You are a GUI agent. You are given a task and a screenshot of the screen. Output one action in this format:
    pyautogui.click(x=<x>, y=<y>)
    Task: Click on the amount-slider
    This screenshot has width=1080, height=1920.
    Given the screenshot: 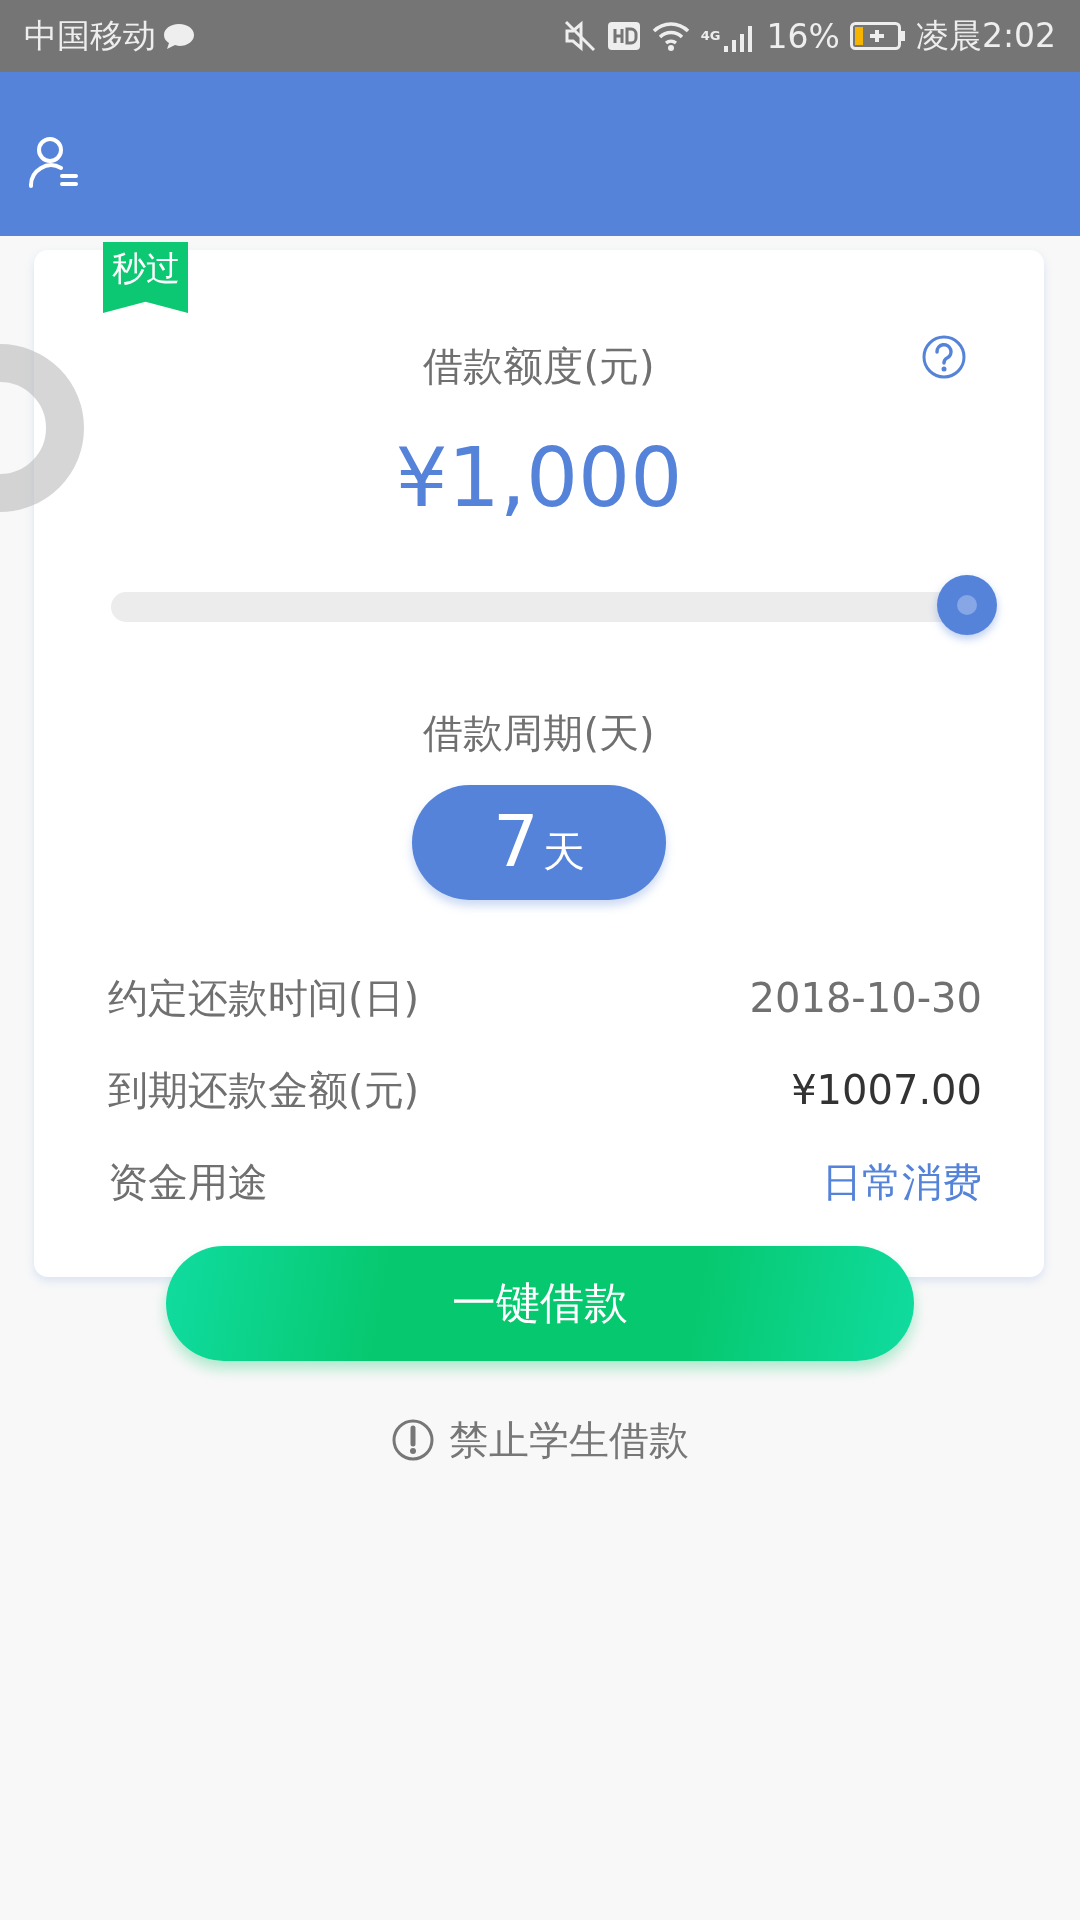 What is the action you would take?
    pyautogui.click(x=554, y=607)
    